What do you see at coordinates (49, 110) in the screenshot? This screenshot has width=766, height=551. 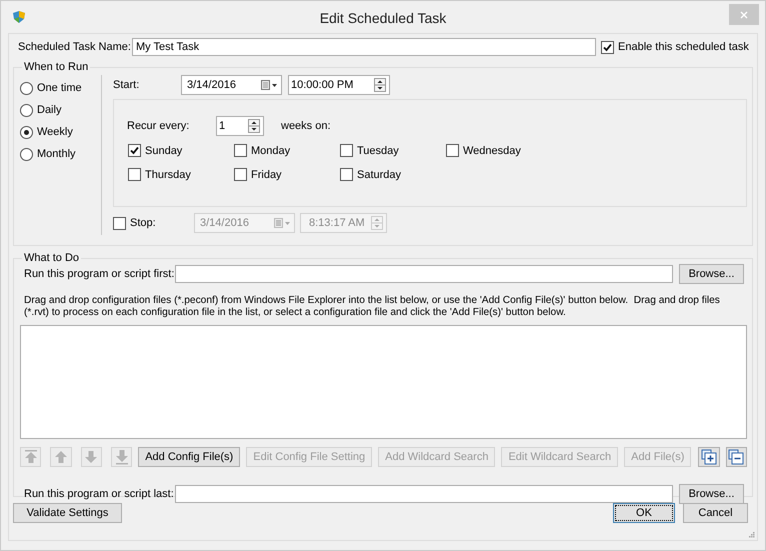 I see `radio-label: Daily` at bounding box center [49, 110].